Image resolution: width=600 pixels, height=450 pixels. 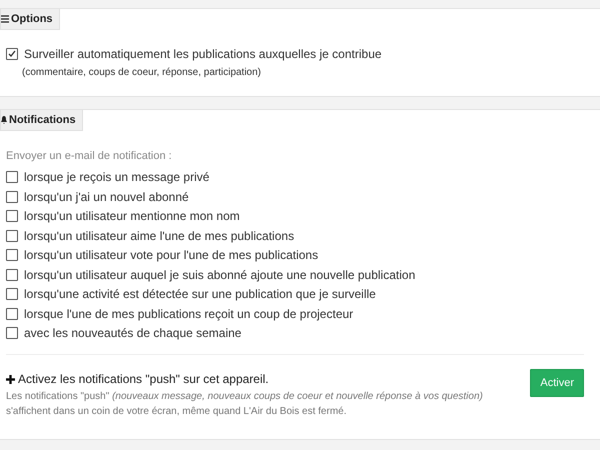 I want to click on push-title: Activez les notifications "push" sur cet appareil., so click(x=143, y=379).